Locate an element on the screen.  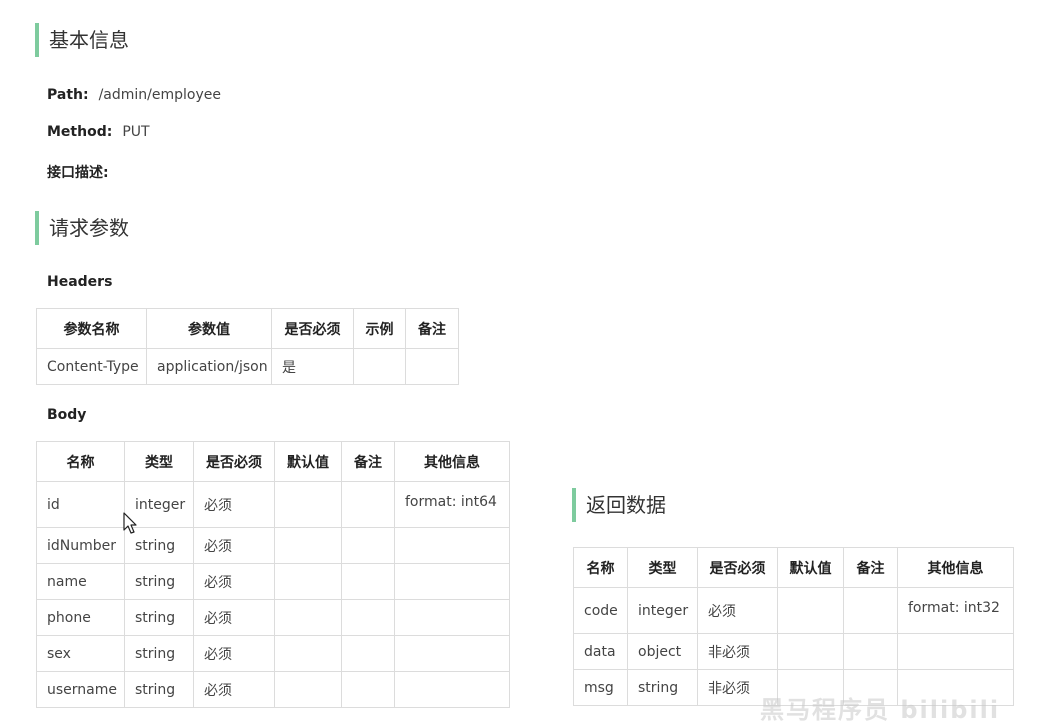
headers-cell: 是 is located at coordinates (312, 366).